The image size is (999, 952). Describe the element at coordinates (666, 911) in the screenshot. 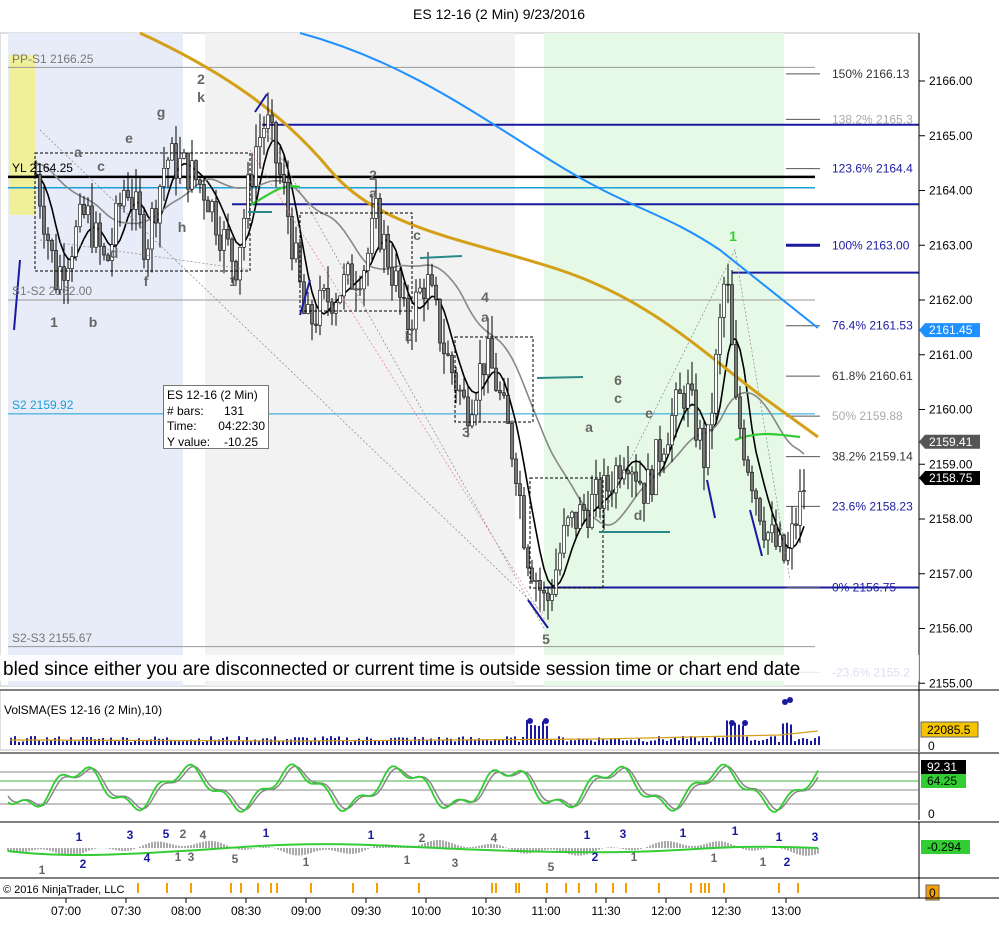

I see `time-tick-label: 12:00` at that location.